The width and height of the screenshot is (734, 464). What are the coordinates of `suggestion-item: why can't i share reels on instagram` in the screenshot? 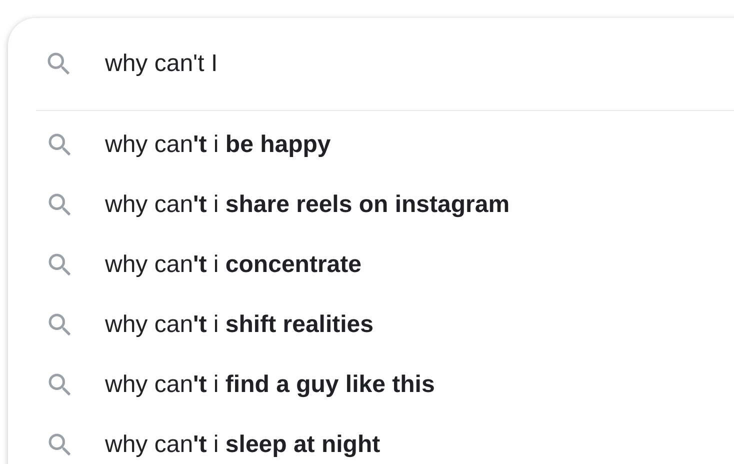 It's located at (307, 205).